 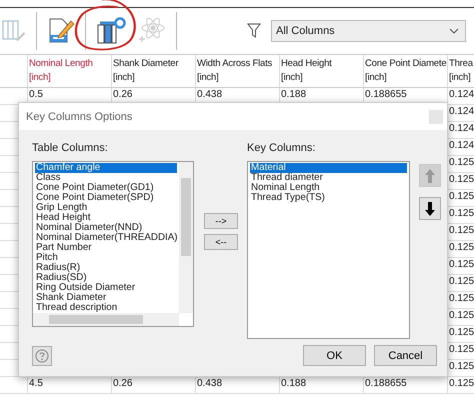 I want to click on move-button: -->, so click(x=221, y=221).